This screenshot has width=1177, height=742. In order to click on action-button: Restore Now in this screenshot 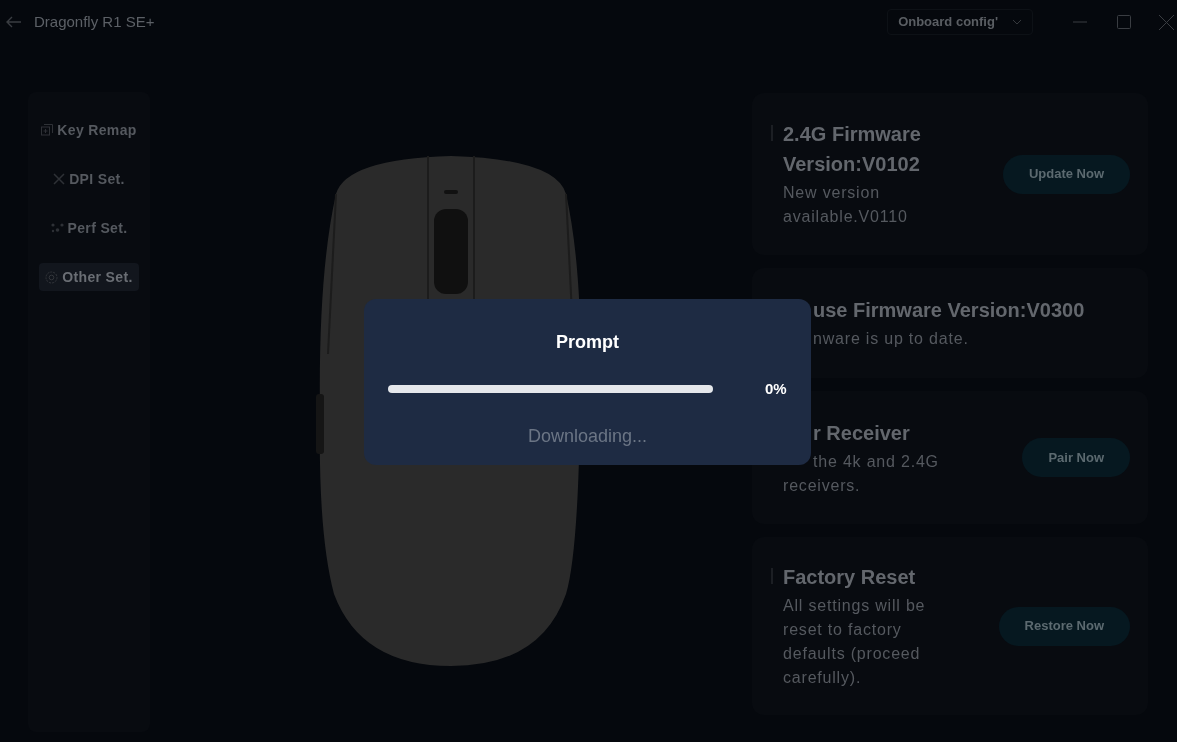, I will do `click(1064, 626)`.